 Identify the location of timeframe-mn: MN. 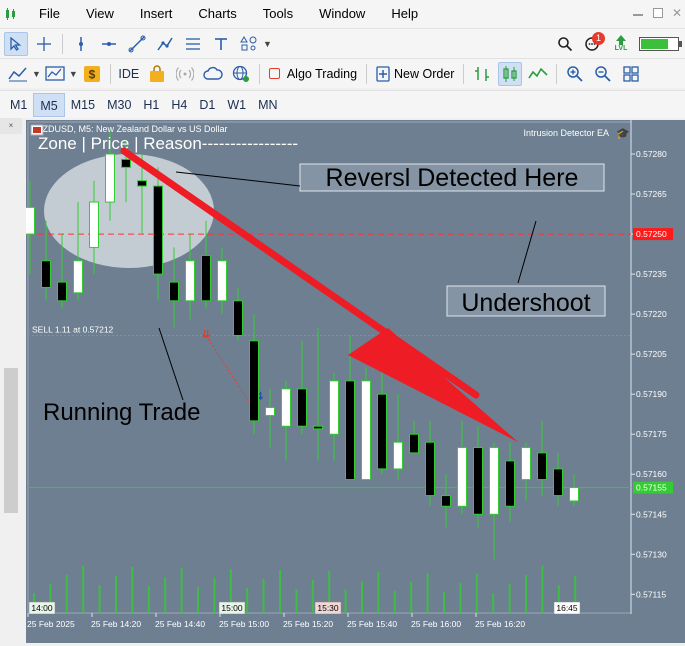
(267, 105).